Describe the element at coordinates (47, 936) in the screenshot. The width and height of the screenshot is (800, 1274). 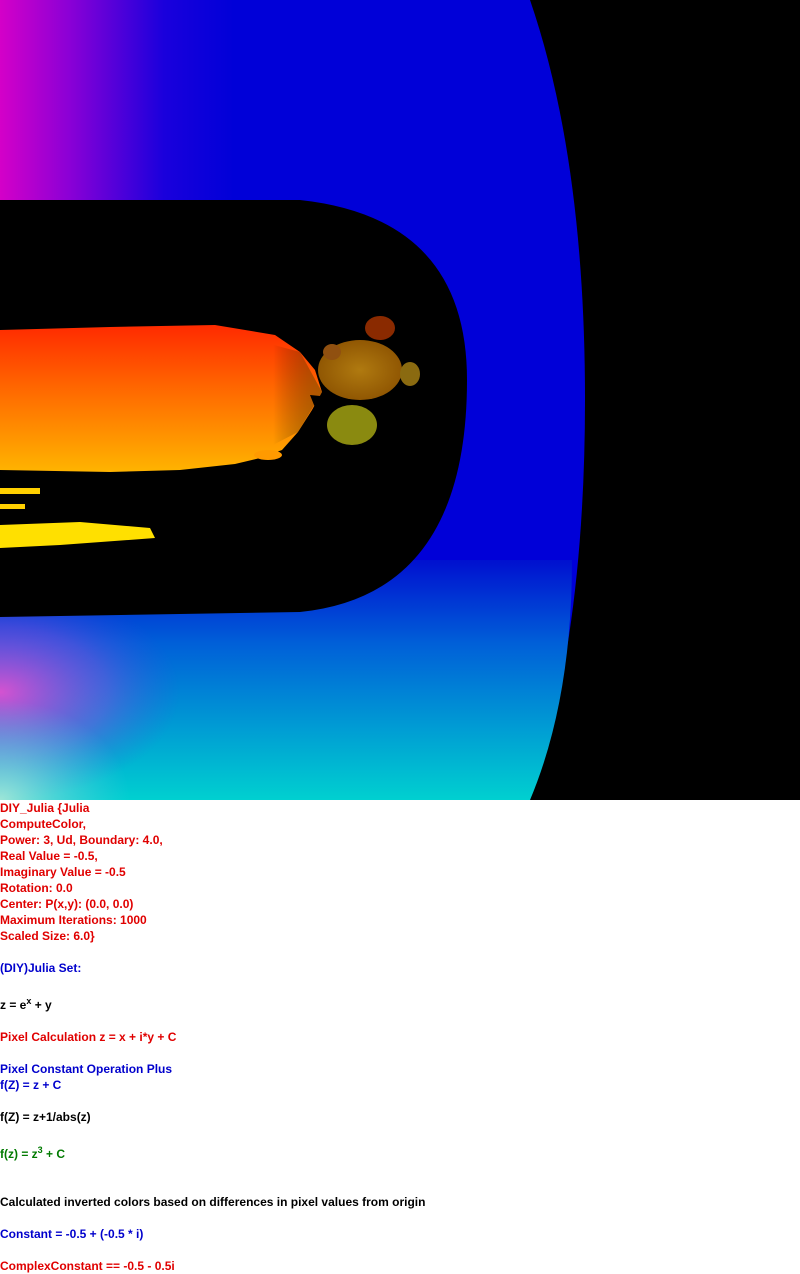
I see `param-scaled-size: Scaled Size: 6.0}` at that location.